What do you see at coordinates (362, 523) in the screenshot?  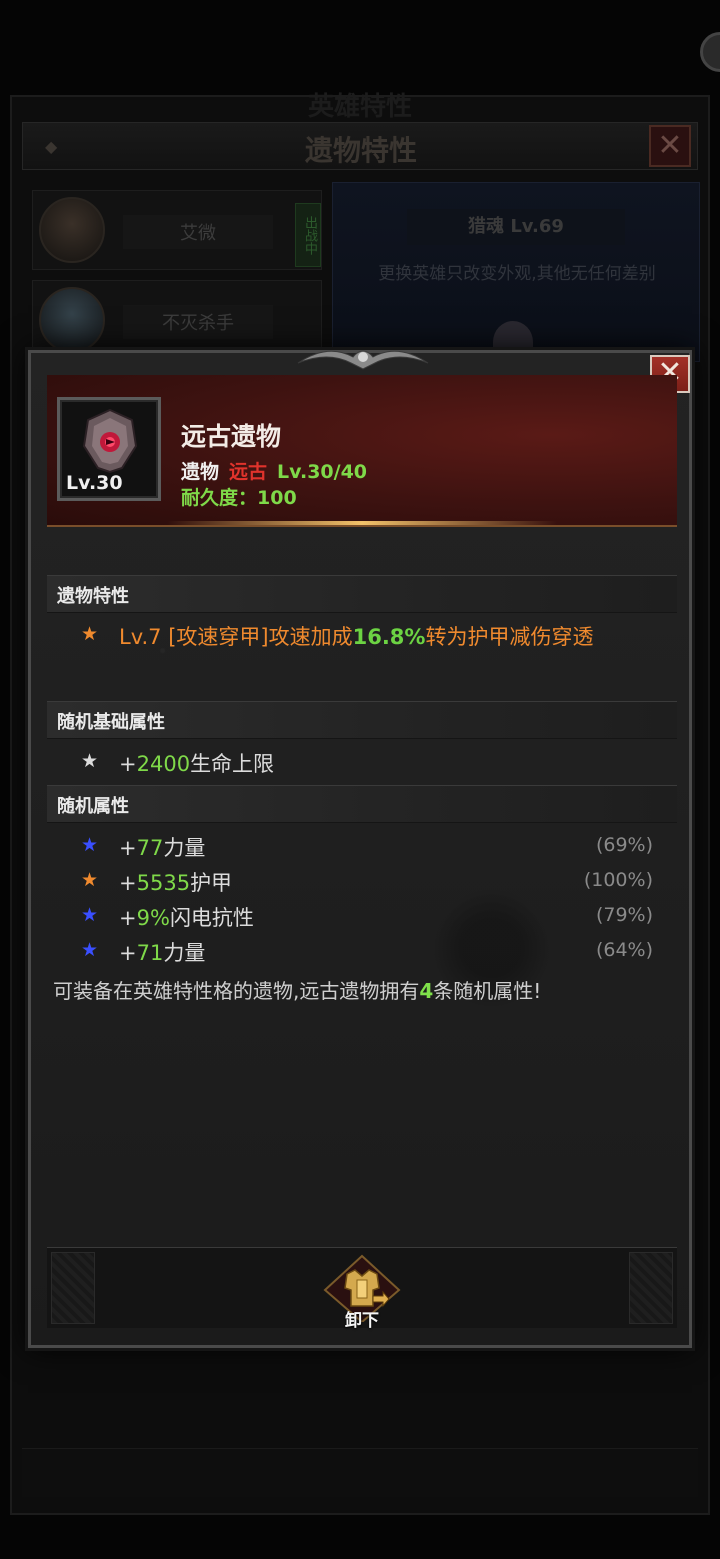 I see `header-divider` at bounding box center [362, 523].